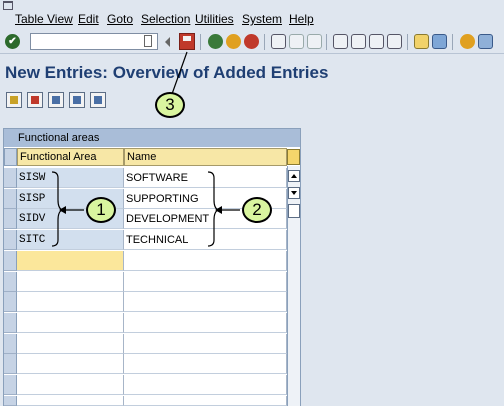  What do you see at coordinates (421, 41) in the screenshot?
I see `new-session-icon` at bounding box center [421, 41].